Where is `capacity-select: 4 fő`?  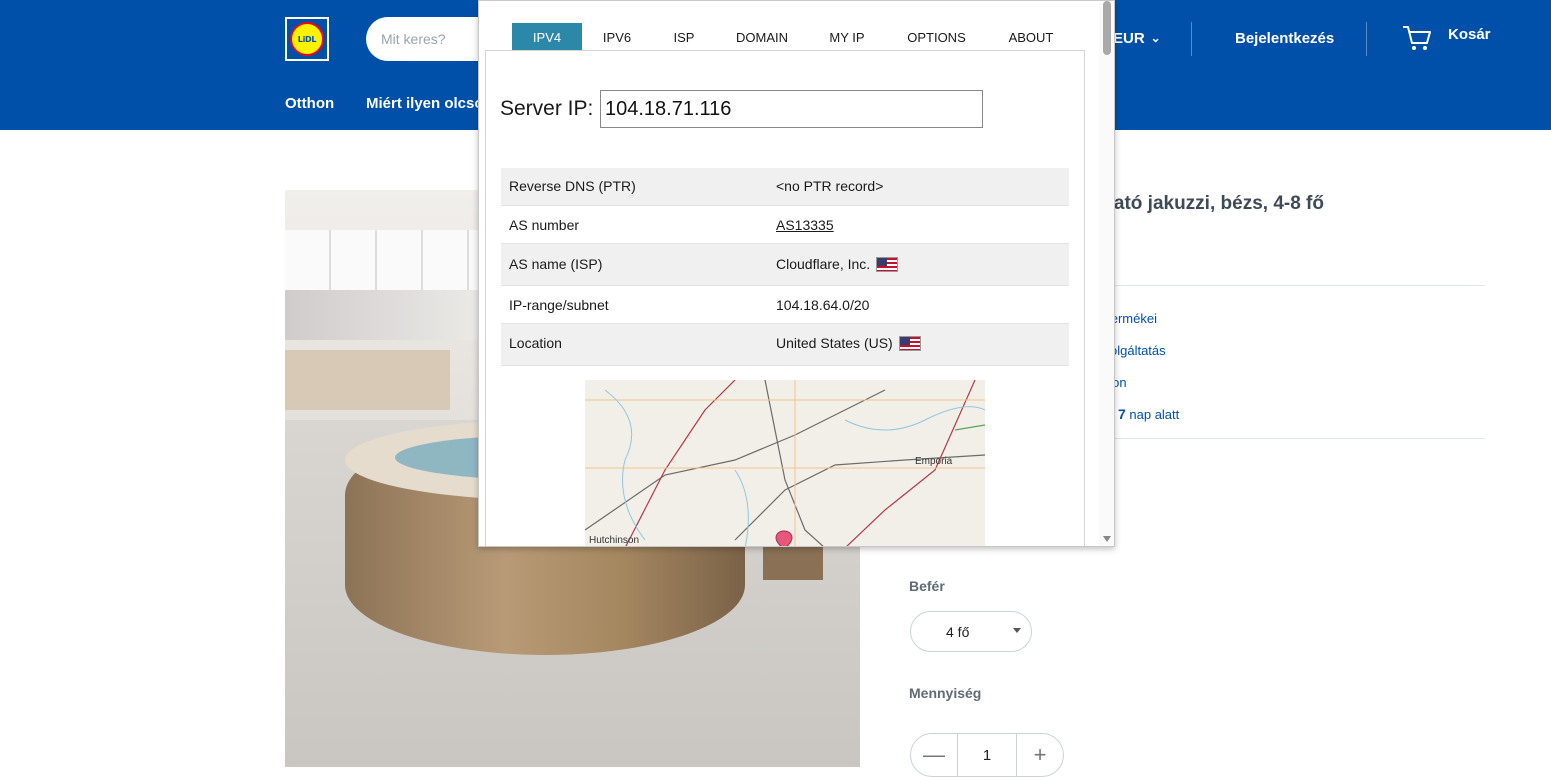 capacity-select: 4 fő is located at coordinates (971, 631).